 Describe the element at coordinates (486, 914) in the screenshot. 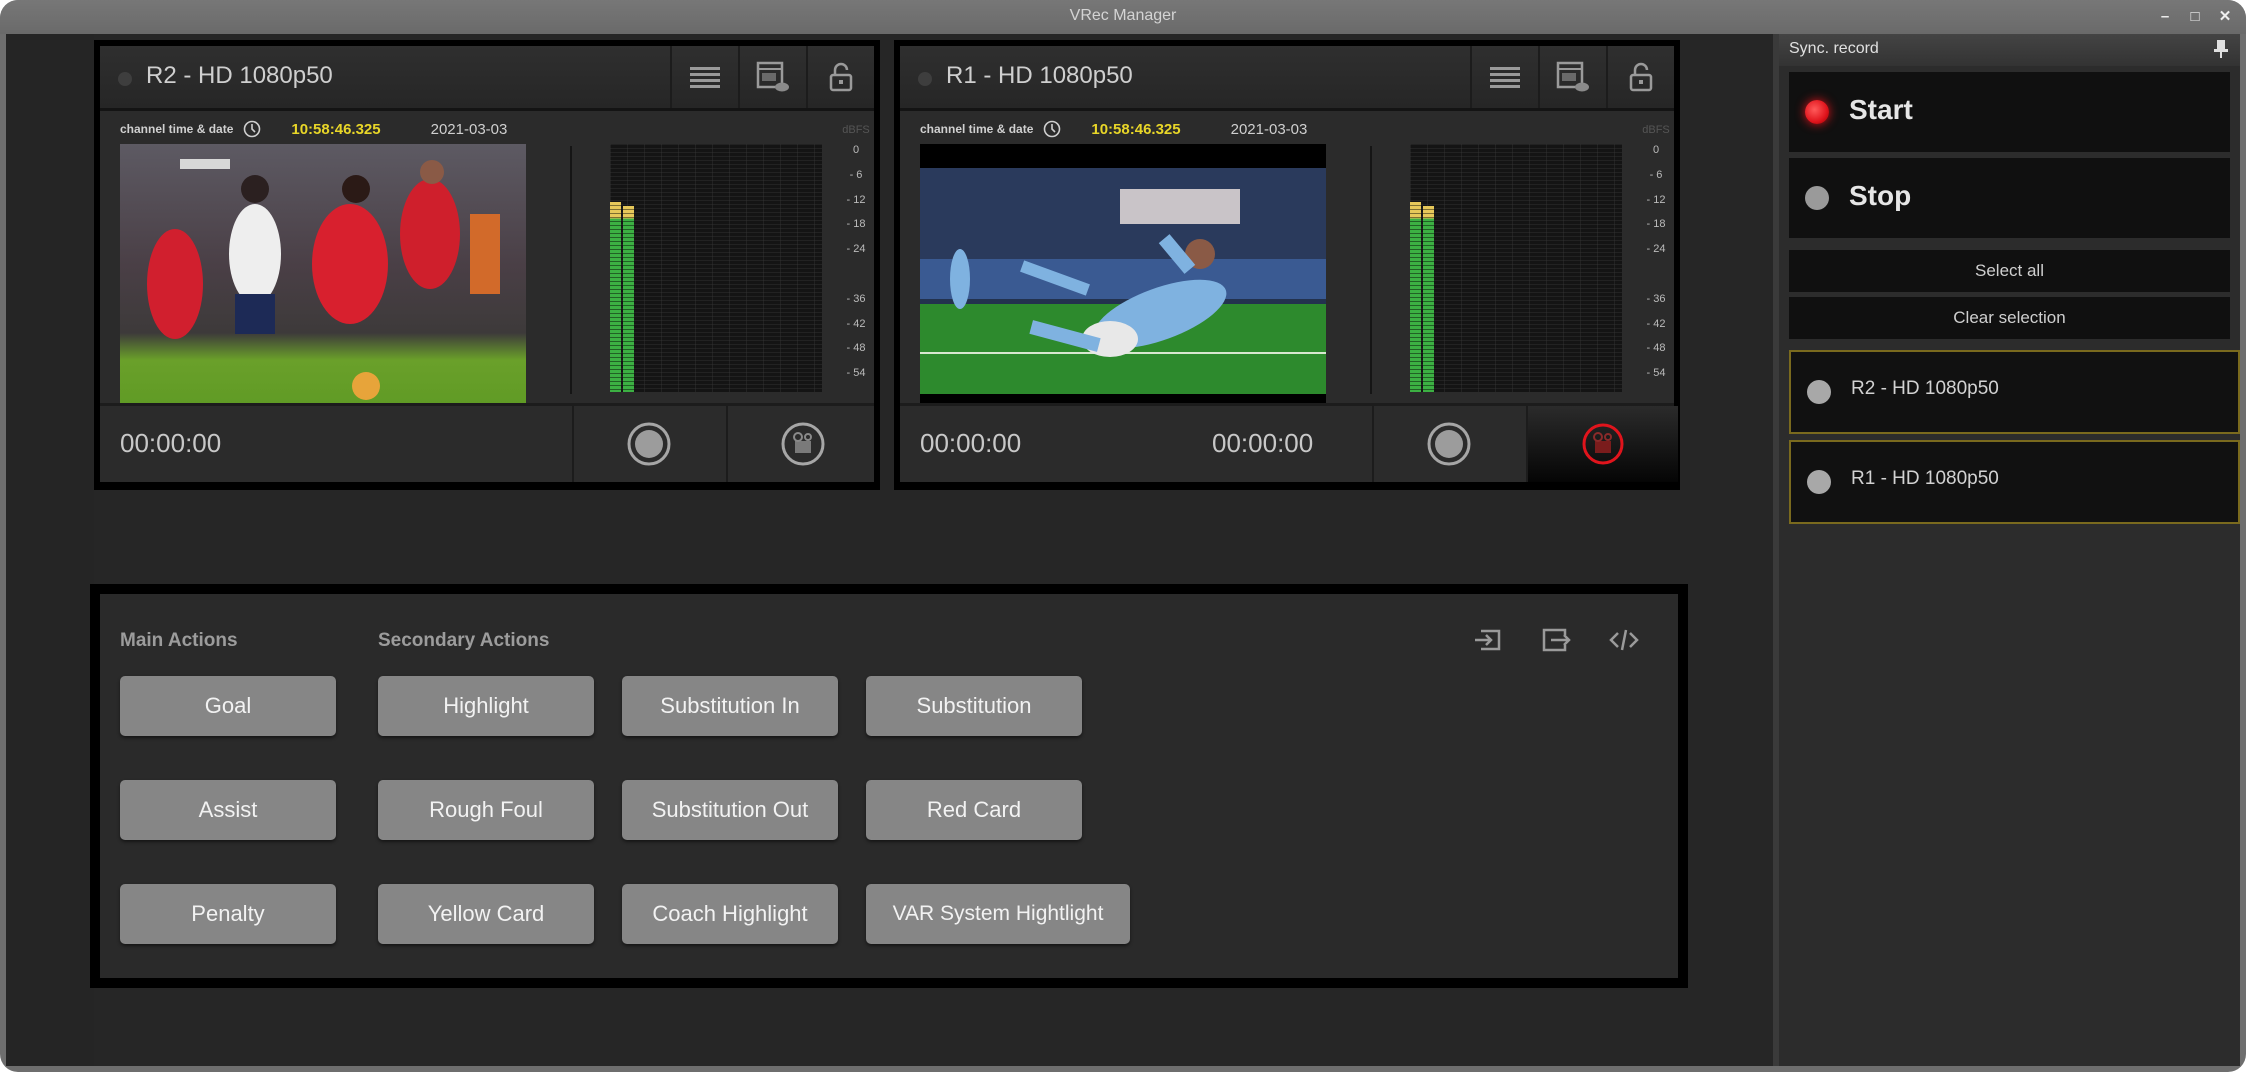

I see `secondary-action-button: Yellow Card` at that location.